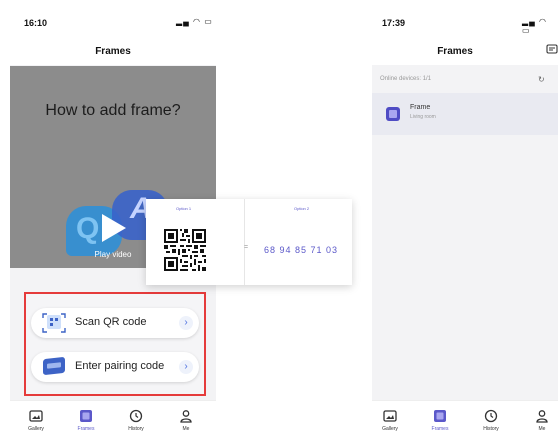 The image size is (558, 446). Describe the element at coordinates (465, 20) in the screenshot. I see `status-bar: 17:39 ▂▄ ◠ ▭` at that location.